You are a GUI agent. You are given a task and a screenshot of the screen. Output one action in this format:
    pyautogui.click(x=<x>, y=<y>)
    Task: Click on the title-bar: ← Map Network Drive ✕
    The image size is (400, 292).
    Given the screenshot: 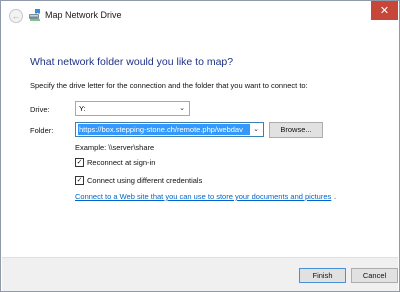 What is the action you would take?
    pyautogui.click(x=200, y=16)
    